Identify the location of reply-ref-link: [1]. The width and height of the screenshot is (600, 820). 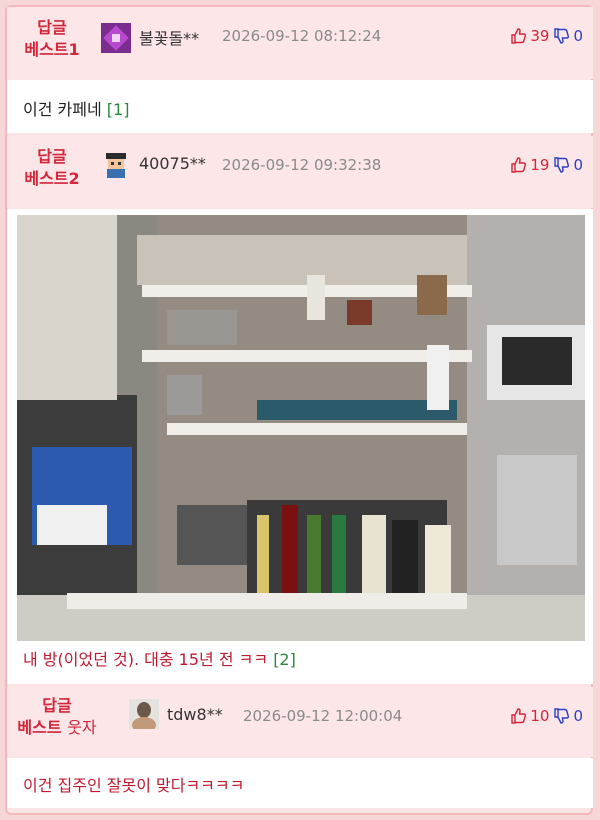
(118, 109).